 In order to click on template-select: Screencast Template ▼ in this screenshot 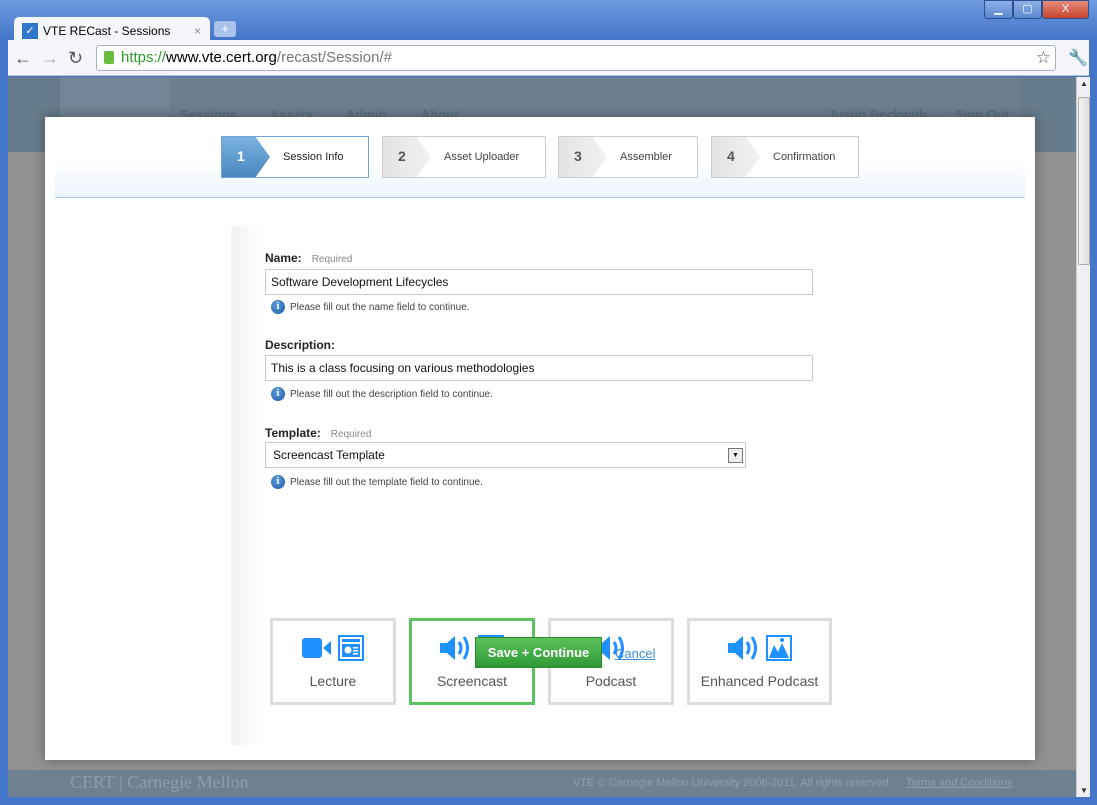, I will do `click(505, 455)`.